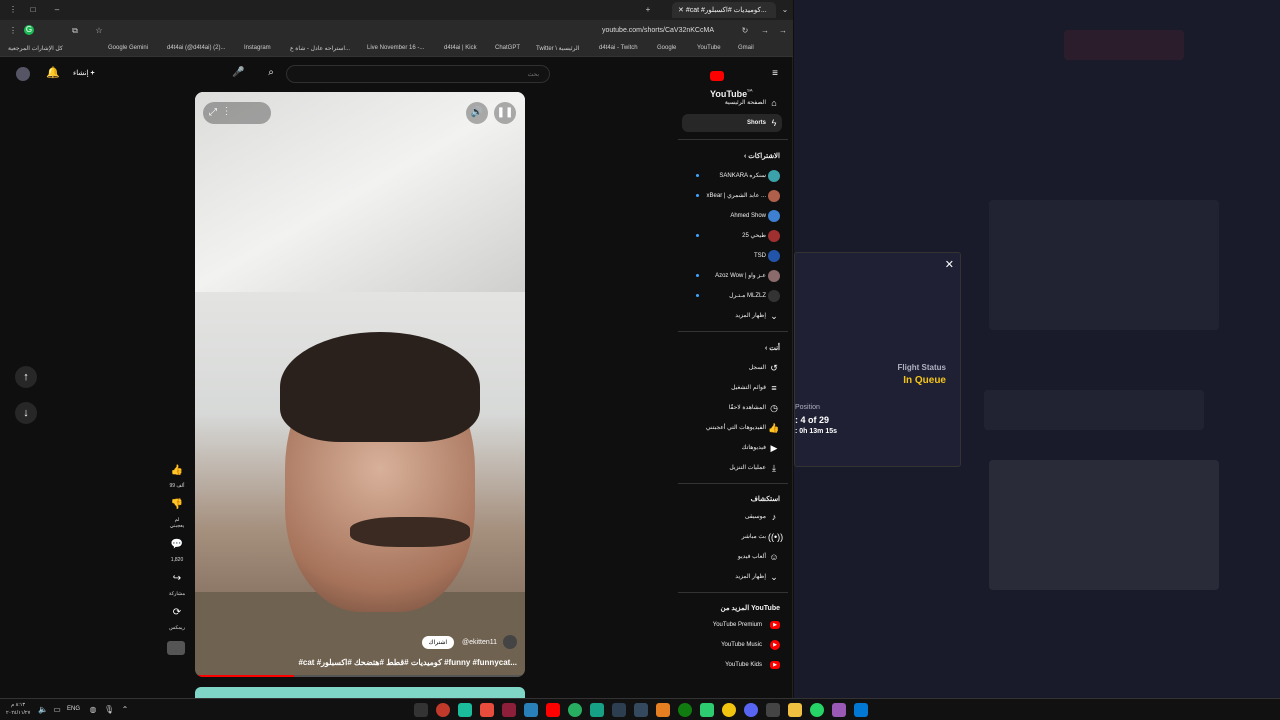  I want to click on search-icon: ⌕, so click(271, 73).